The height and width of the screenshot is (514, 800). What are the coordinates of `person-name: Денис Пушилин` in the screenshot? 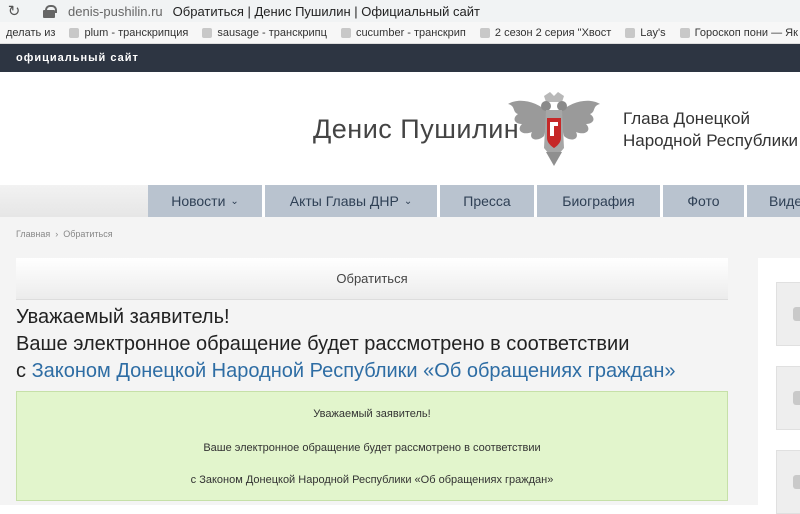 It's located at (416, 129).